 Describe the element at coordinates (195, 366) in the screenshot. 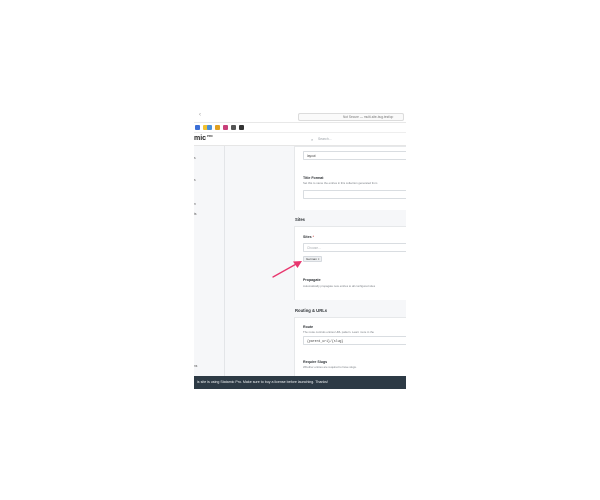

I see `sidebar-item: ns` at that location.